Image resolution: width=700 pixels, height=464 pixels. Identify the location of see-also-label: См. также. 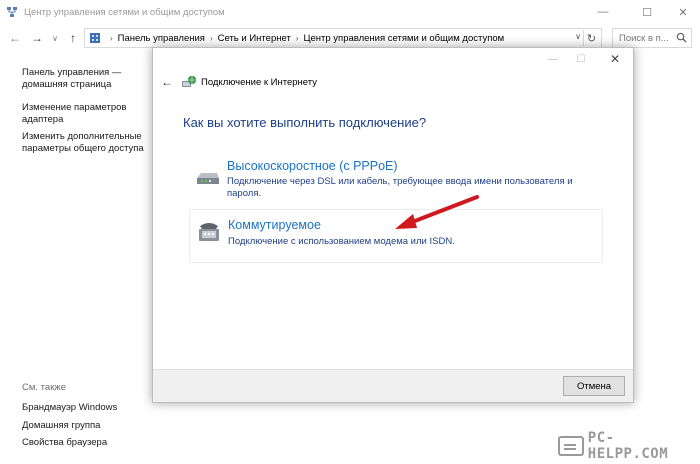
(44, 387).